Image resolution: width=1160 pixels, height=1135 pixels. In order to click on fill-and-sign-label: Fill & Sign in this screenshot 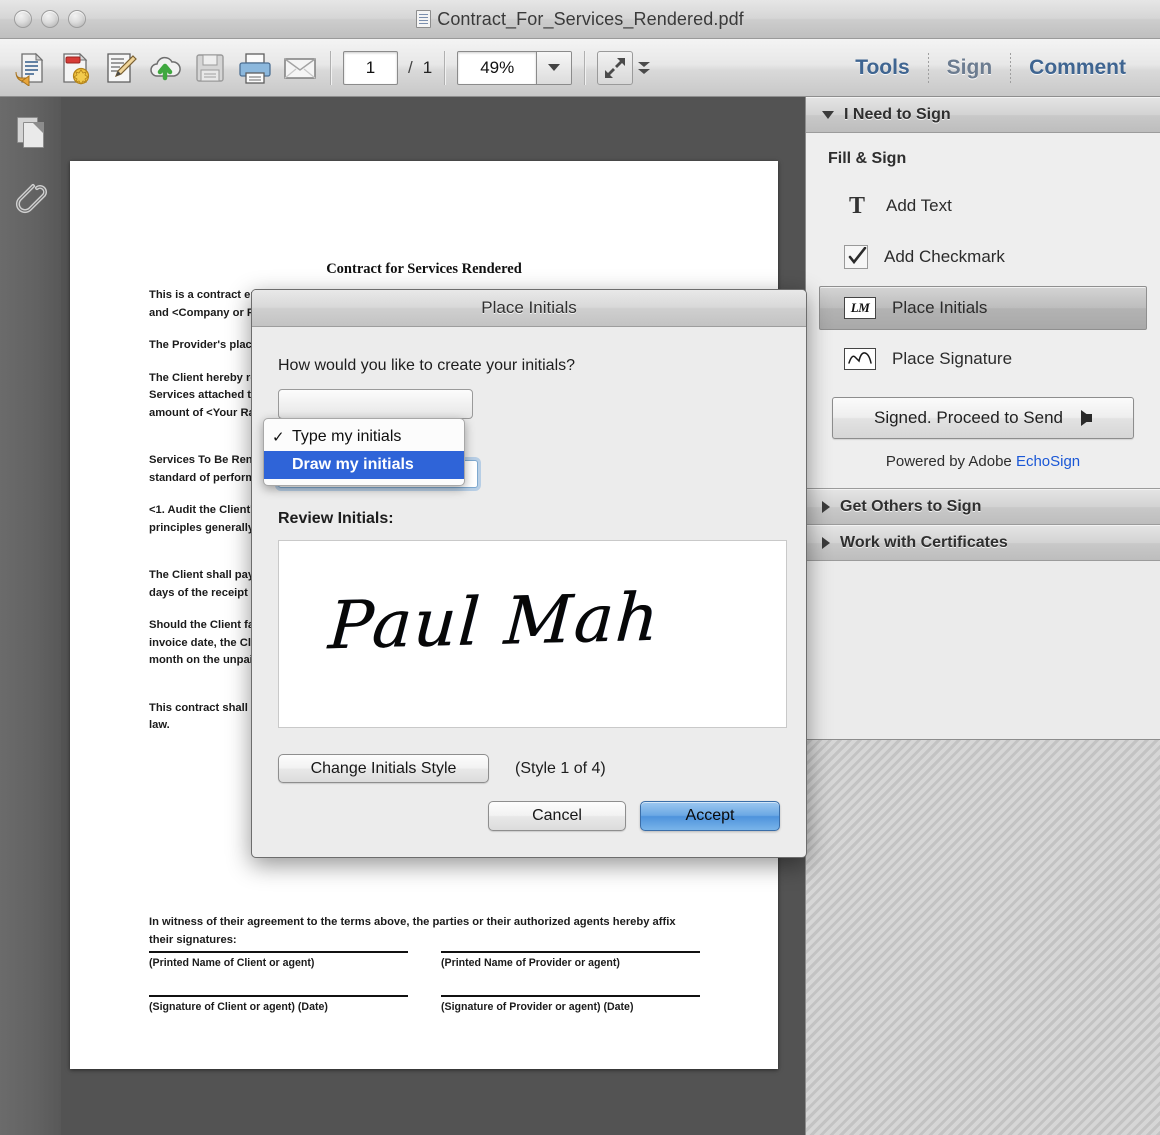, I will do `click(867, 158)`.